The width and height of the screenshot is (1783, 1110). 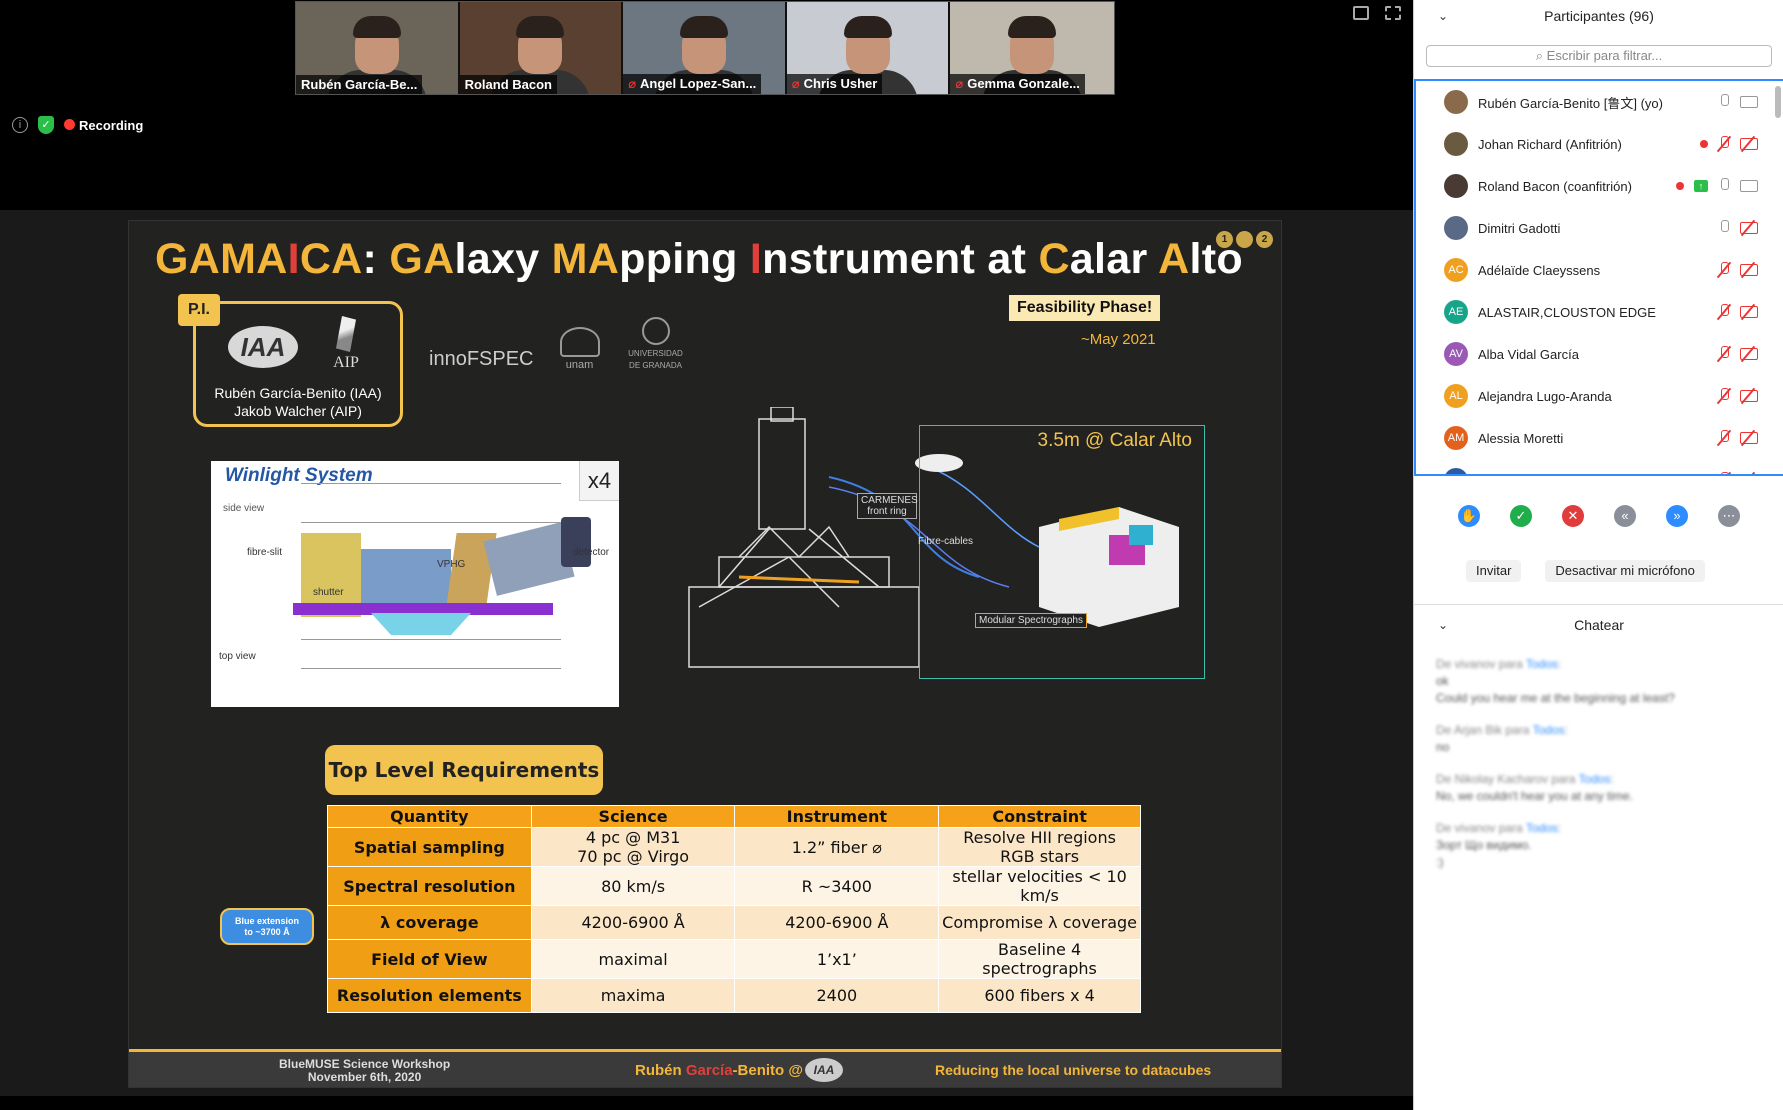 I want to click on participant-row: AL Alejandra Lugo-Aranda, so click(x=1599, y=396).